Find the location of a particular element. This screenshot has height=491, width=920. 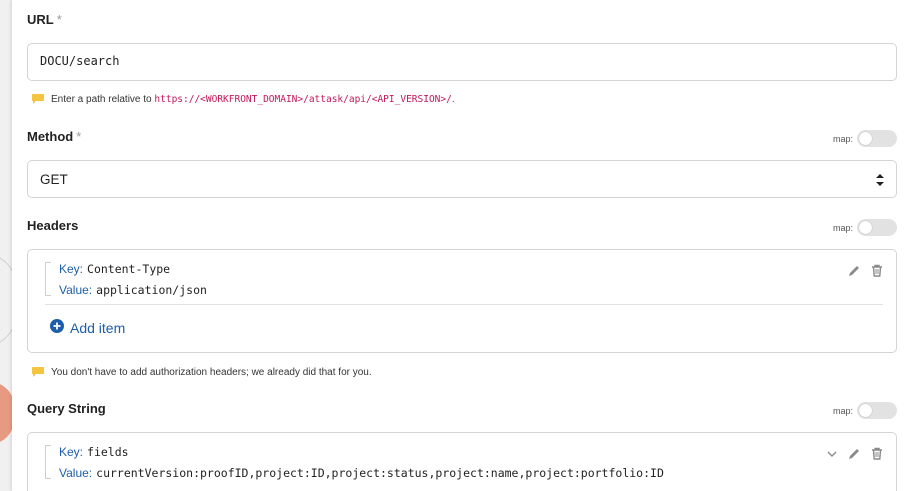

query-string-label: Query String is located at coordinates (66, 408).